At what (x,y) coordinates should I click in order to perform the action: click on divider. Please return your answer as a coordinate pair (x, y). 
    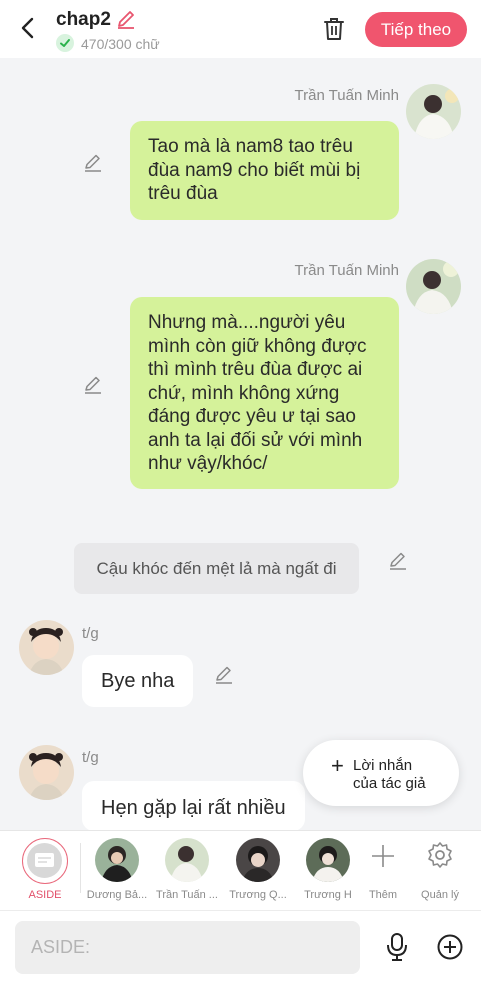
    Looking at the image, I should click on (80, 868).